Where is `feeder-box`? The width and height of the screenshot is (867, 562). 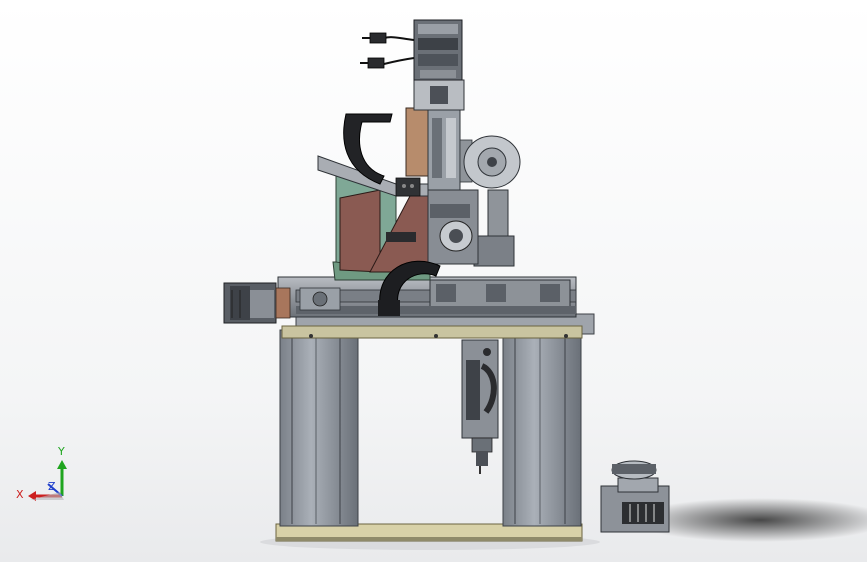
feeder-box is located at coordinates (635, 496).